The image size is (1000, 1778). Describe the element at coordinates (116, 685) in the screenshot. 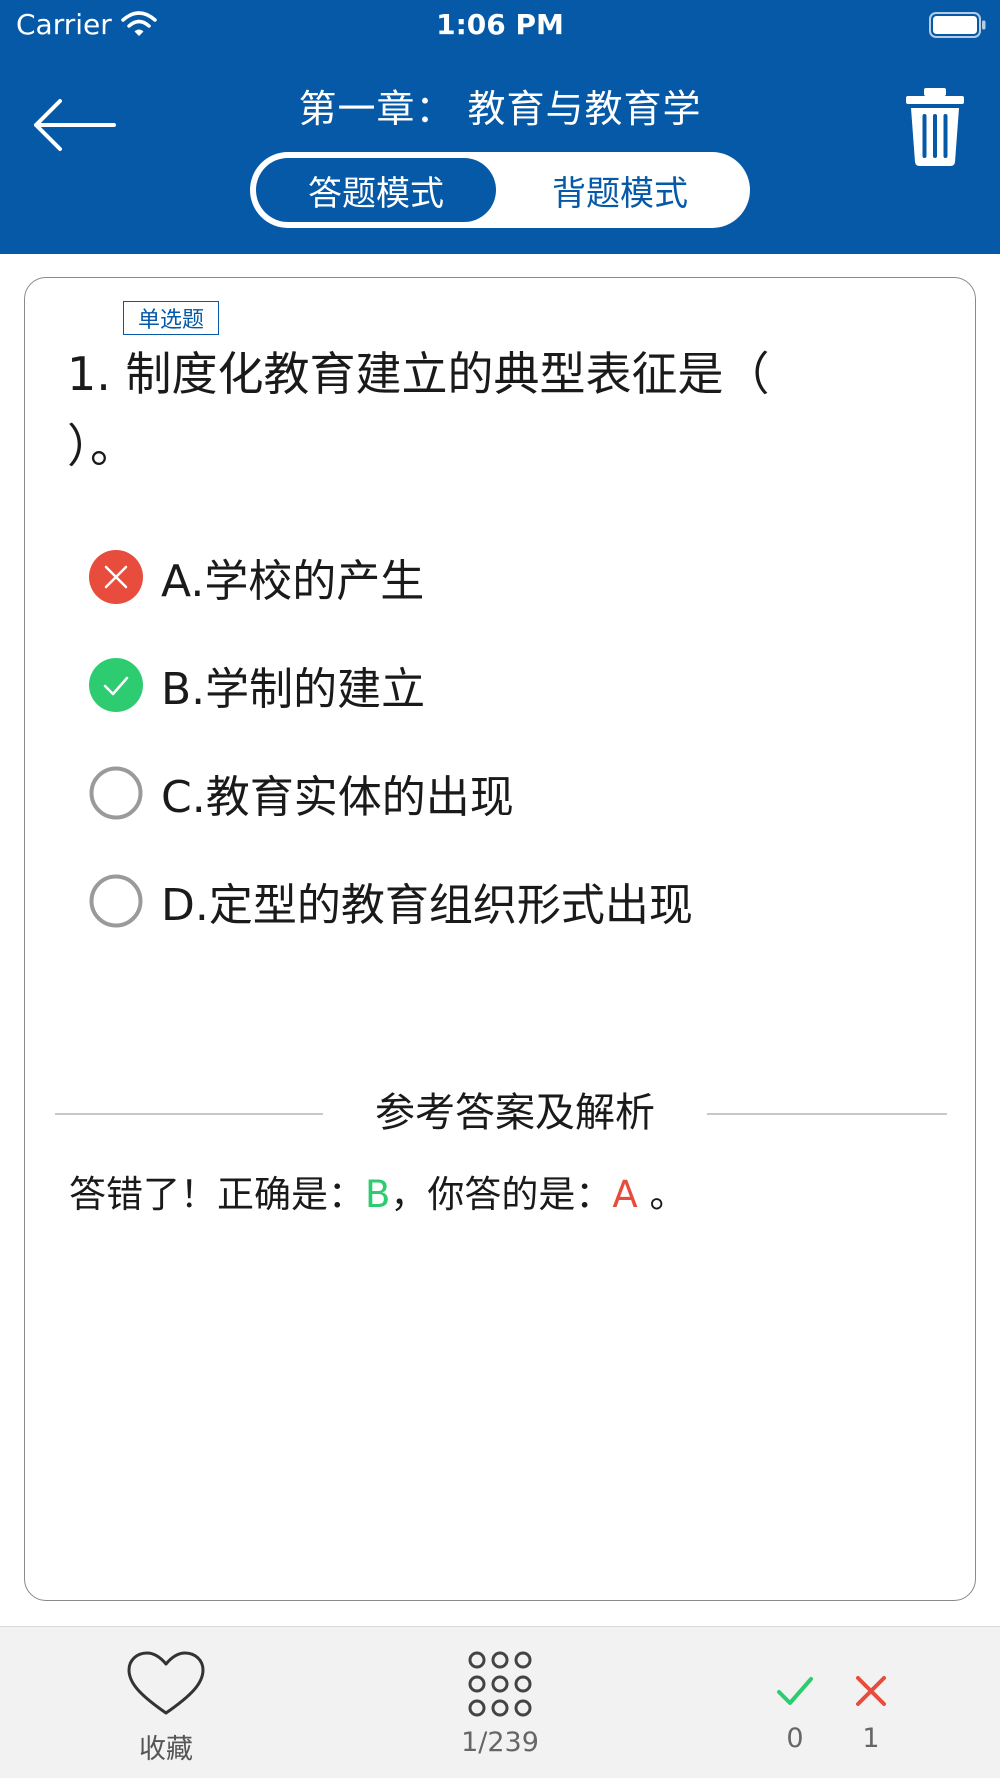

I see `check-mark-icon` at that location.